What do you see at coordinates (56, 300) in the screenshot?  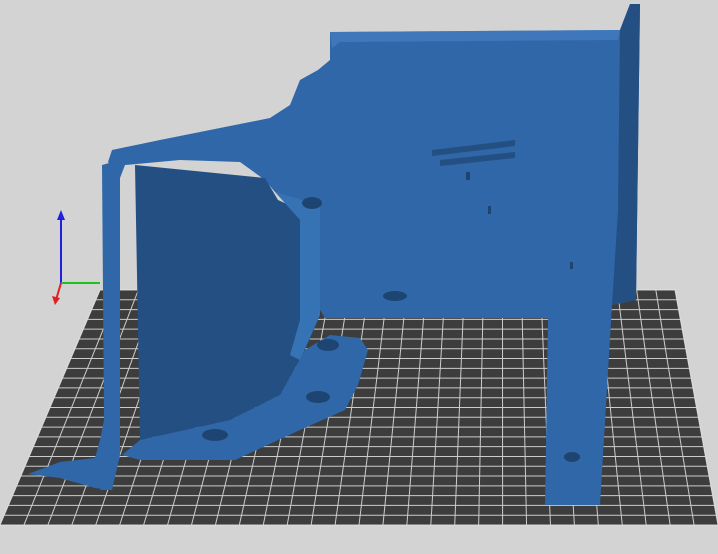 I see `x-axis-arrow-icon` at bounding box center [56, 300].